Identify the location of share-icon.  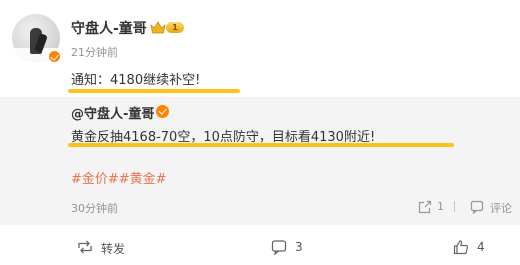
(425, 207).